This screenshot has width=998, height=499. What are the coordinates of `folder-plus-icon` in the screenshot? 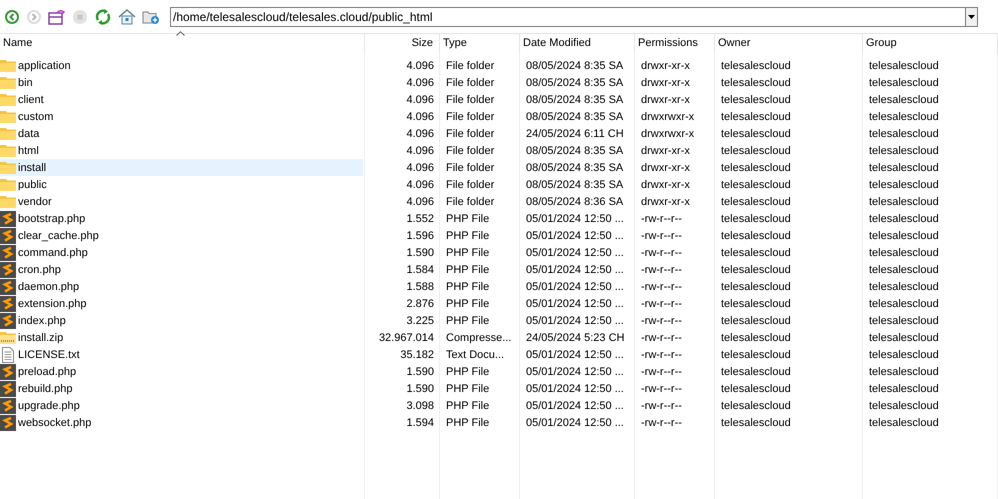 It's located at (151, 16).